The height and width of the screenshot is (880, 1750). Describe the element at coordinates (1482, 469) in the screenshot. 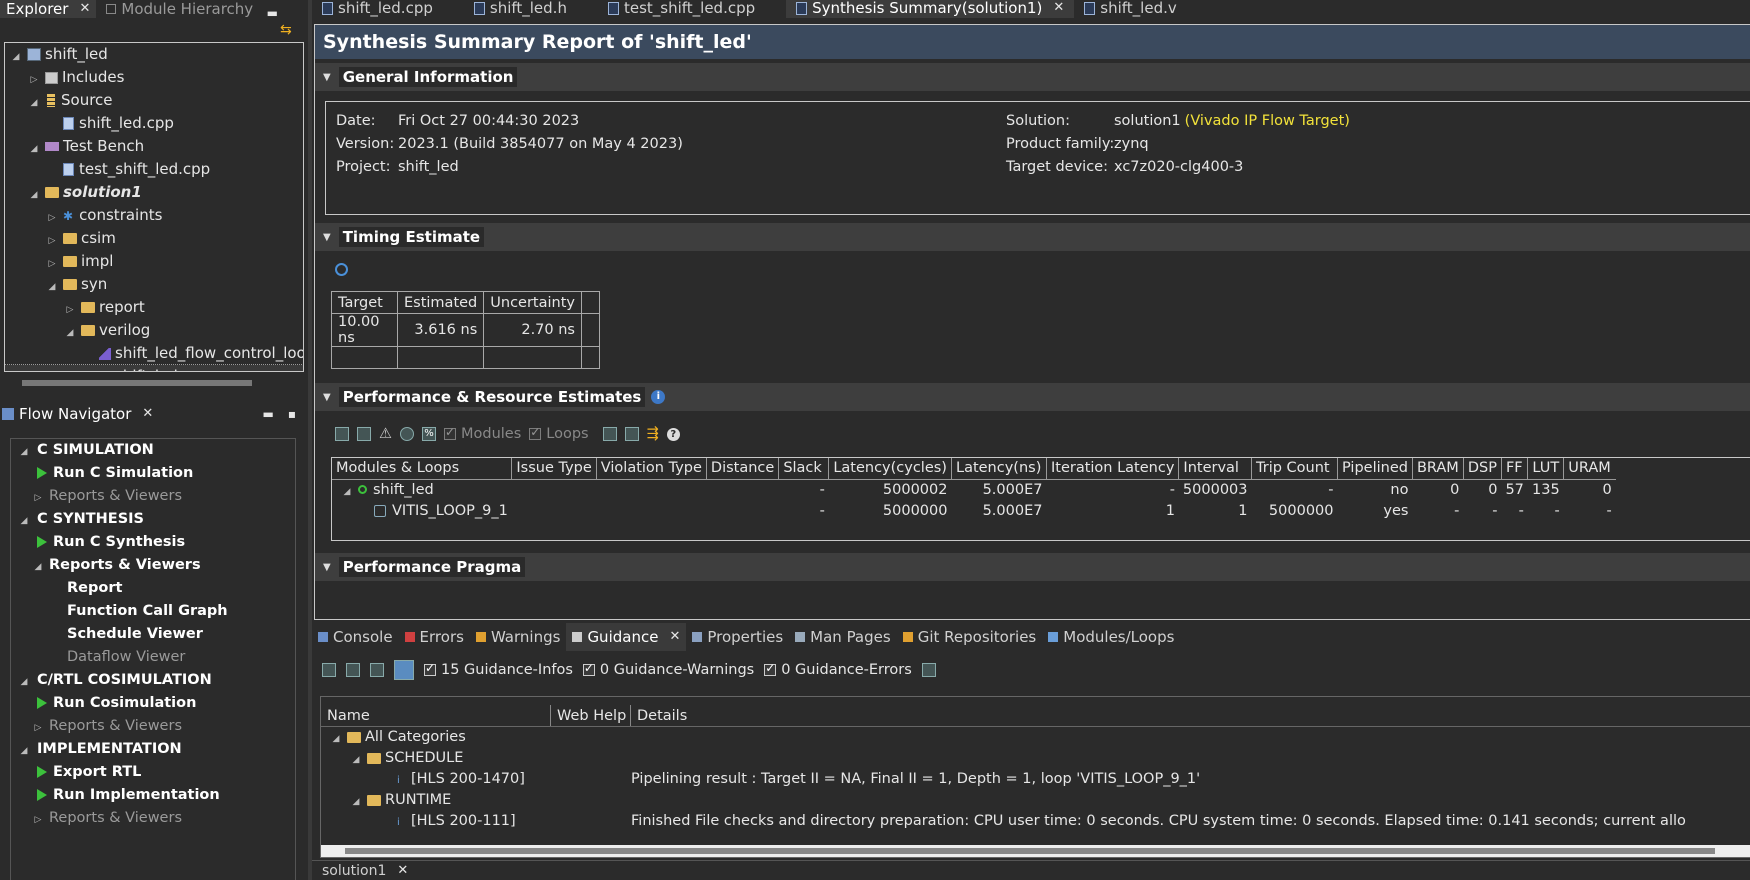

I see `perf-header-cell: DSP` at that location.